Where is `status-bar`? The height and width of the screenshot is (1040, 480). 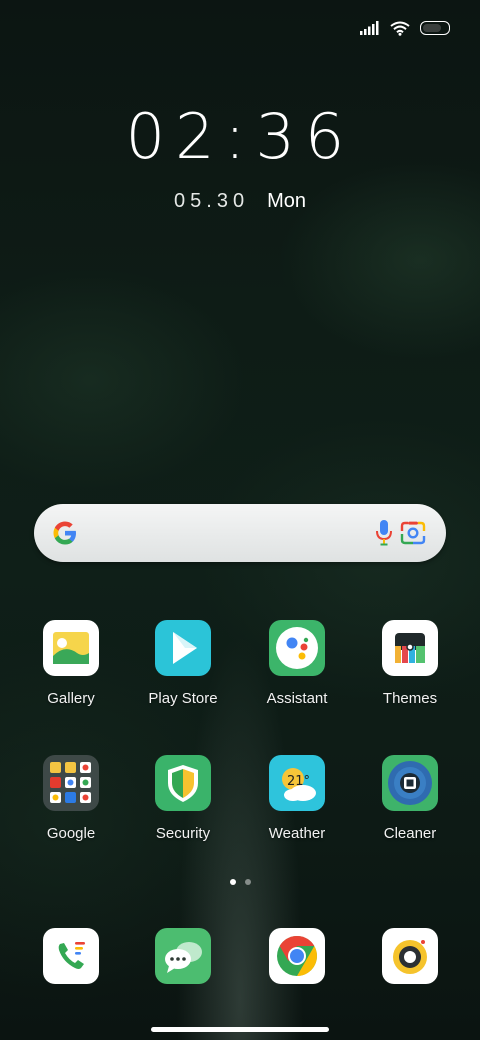
status-bar is located at coordinates (405, 28).